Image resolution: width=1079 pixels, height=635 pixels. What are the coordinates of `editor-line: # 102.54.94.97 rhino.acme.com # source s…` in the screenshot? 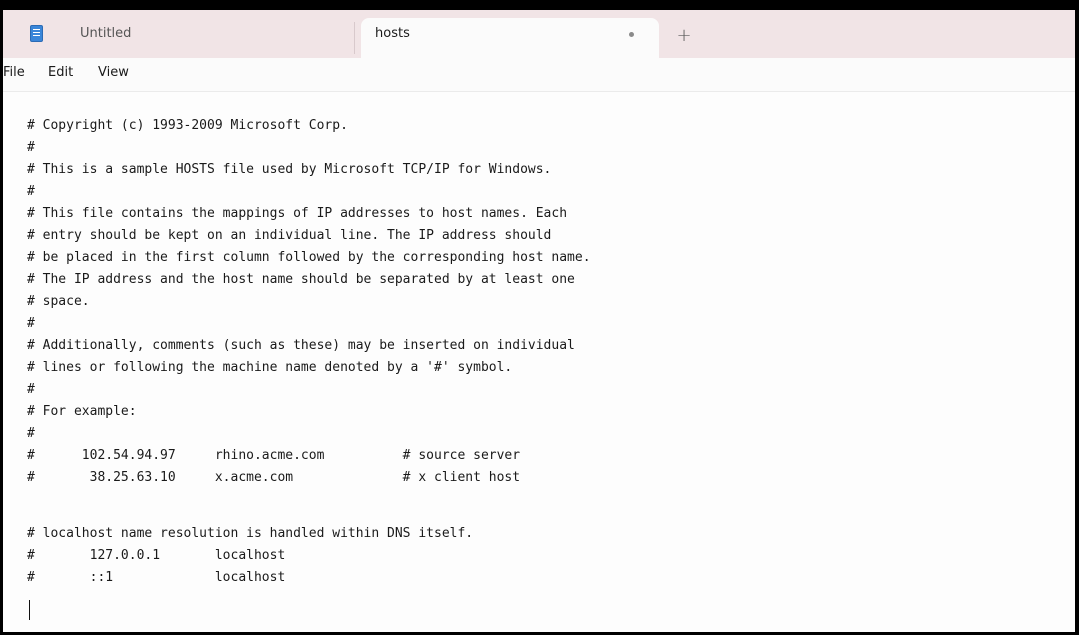 It's located at (274, 455).